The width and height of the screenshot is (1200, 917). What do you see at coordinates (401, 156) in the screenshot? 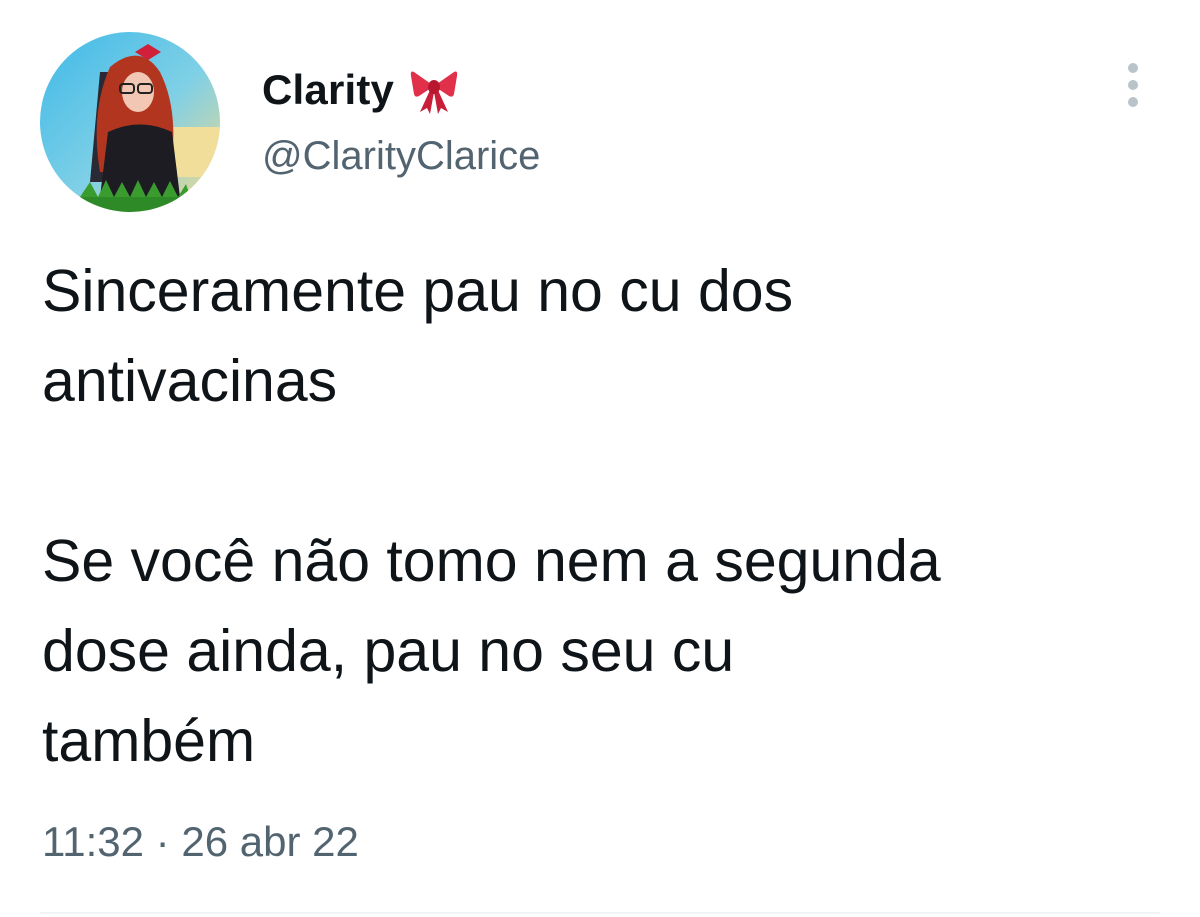
I see `author-handle: @ClarityClarice` at bounding box center [401, 156].